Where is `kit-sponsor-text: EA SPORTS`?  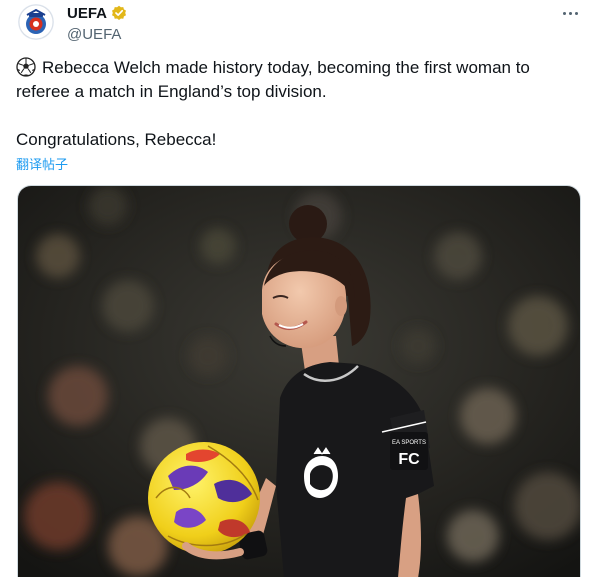 kit-sponsor-text: EA SPORTS is located at coordinates (409, 443).